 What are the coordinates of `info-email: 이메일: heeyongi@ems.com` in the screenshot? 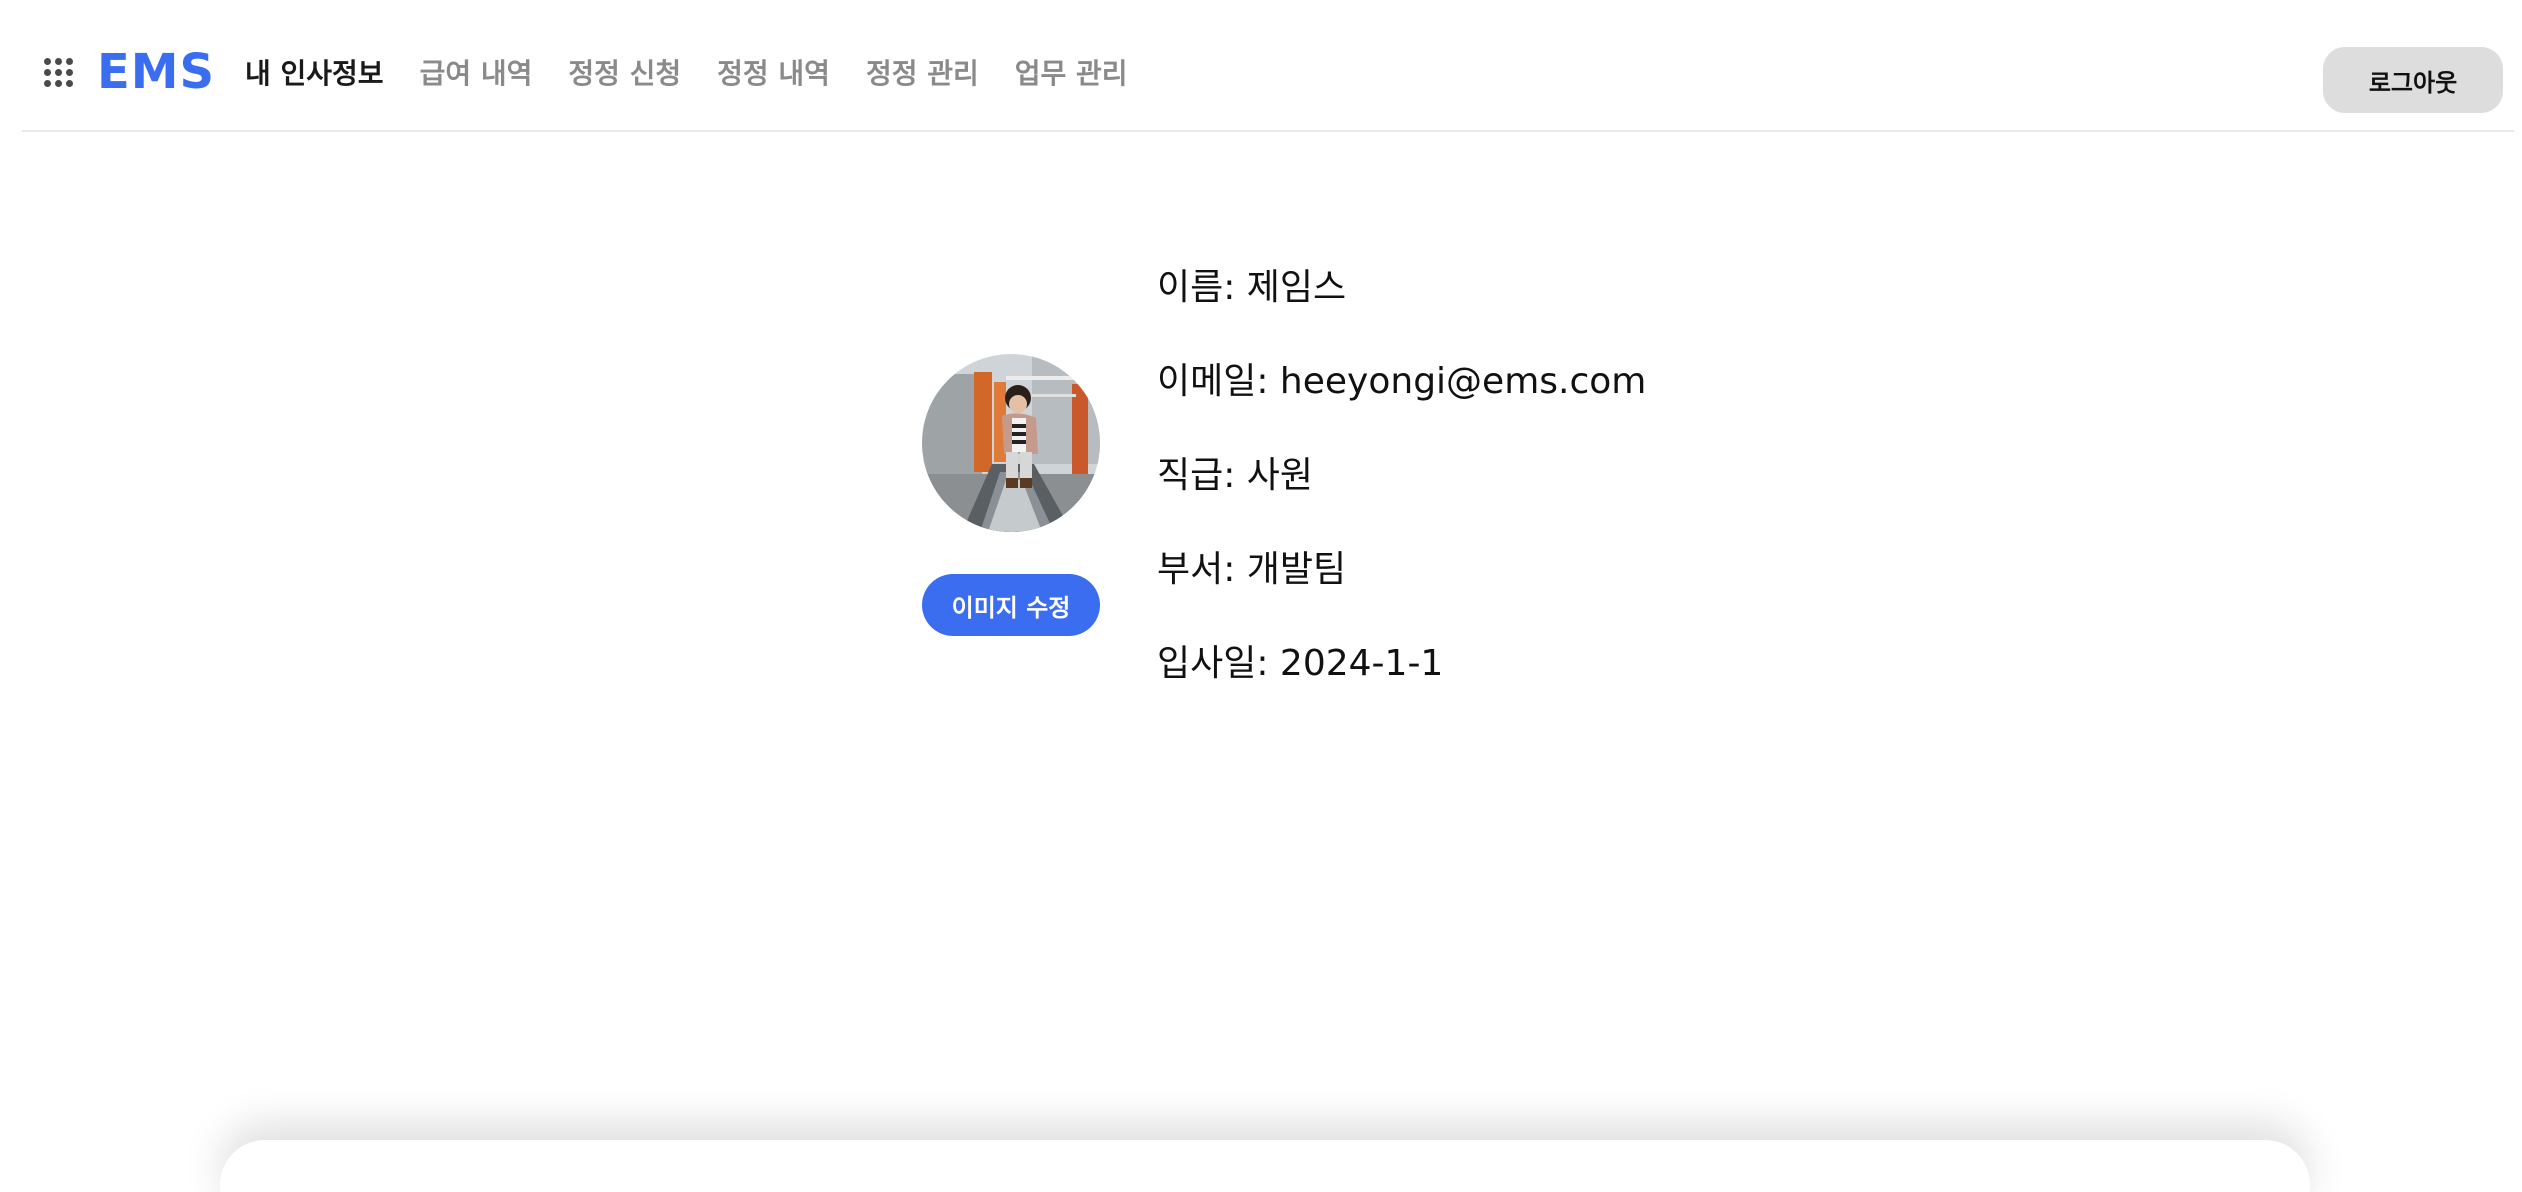 It's located at (1402, 381).